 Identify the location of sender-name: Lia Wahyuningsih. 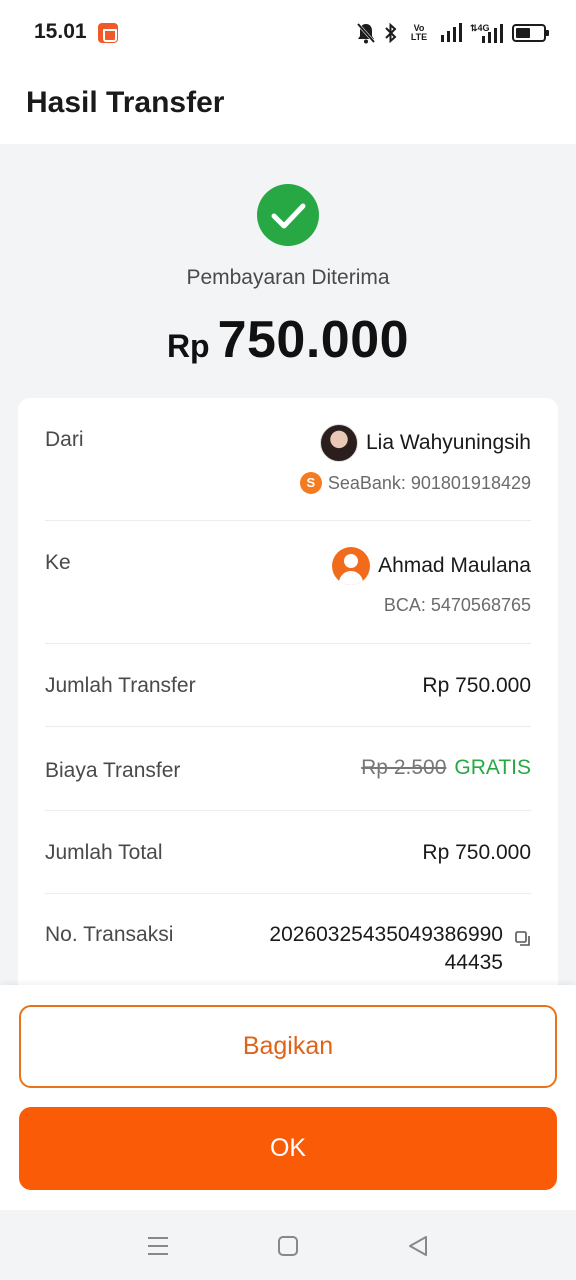
(448, 442).